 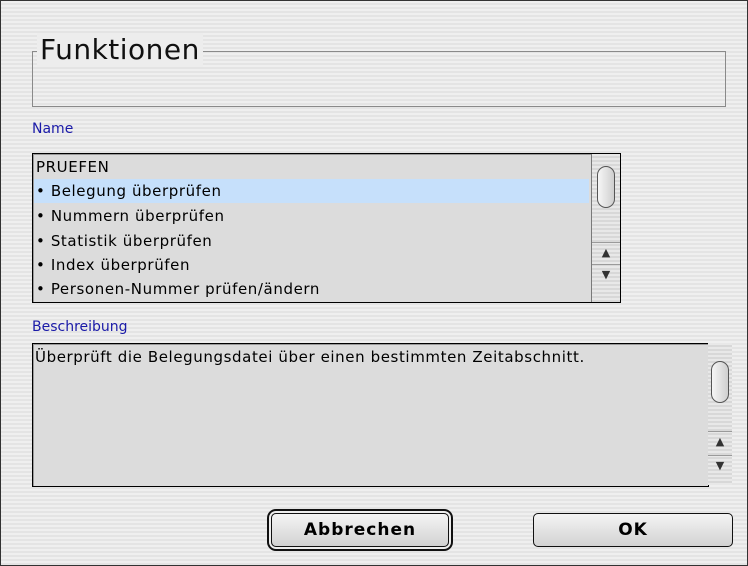 I want to click on list-item-belegung: • Belegung überprüfen, so click(x=311, y=191).